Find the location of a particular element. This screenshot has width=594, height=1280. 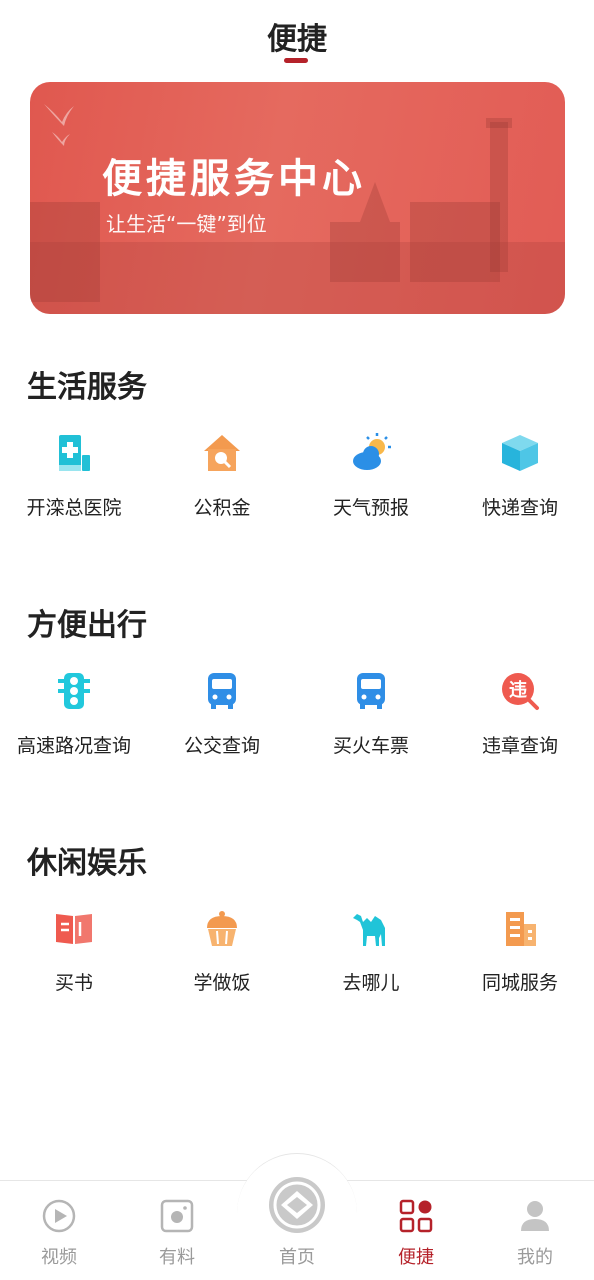

package-icon is located at coordinates (520, 453).